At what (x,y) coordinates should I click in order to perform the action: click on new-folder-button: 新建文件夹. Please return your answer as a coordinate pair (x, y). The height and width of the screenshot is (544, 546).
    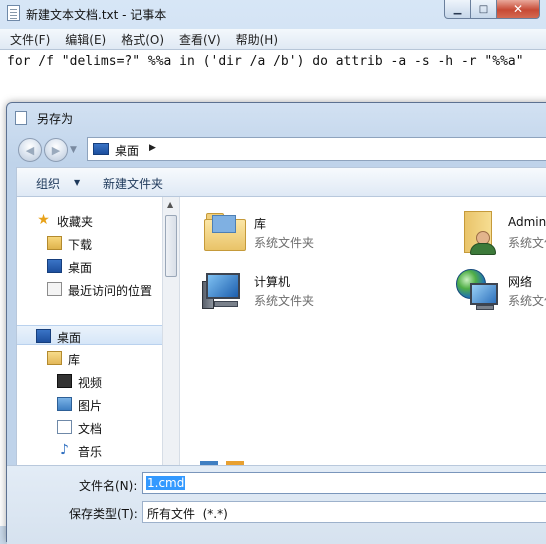
    Looking at the image, I should click on (133, 183).